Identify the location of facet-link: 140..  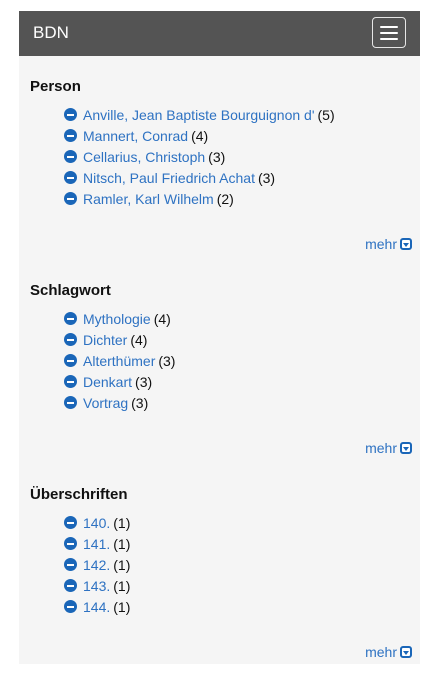
(96, 523).